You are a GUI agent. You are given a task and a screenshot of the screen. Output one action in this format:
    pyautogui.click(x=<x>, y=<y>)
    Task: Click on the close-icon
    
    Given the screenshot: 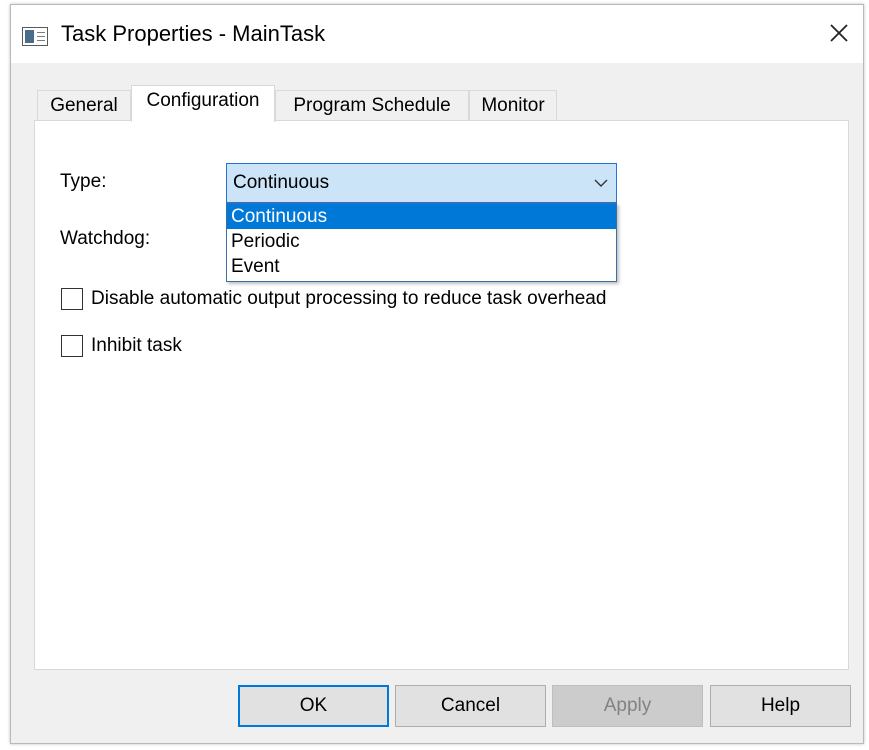 What is the action you would take?
    pyautogui.click(x=839, y=33)
    